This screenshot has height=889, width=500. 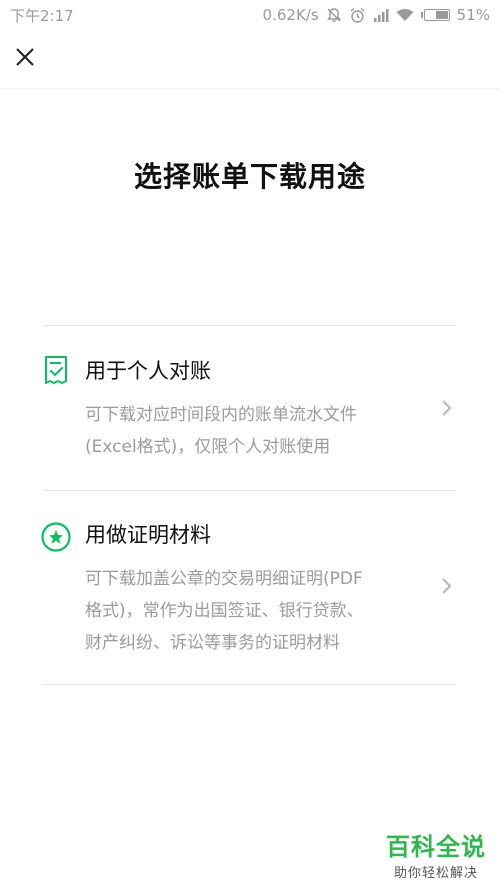 I want to click on status-bar: 下午2:17 0.62K/s 51%, so click(x=250, y=15).